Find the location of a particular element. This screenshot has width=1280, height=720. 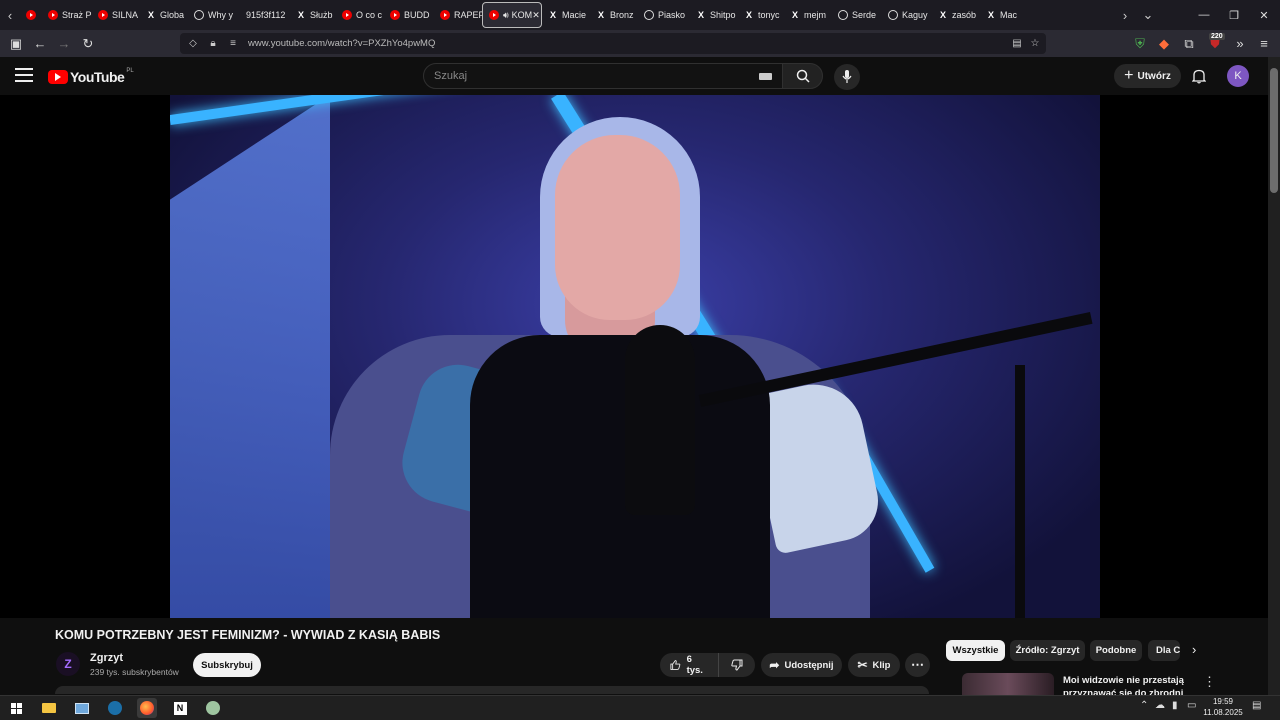

dislike-button is located at coordinates (737, 665).